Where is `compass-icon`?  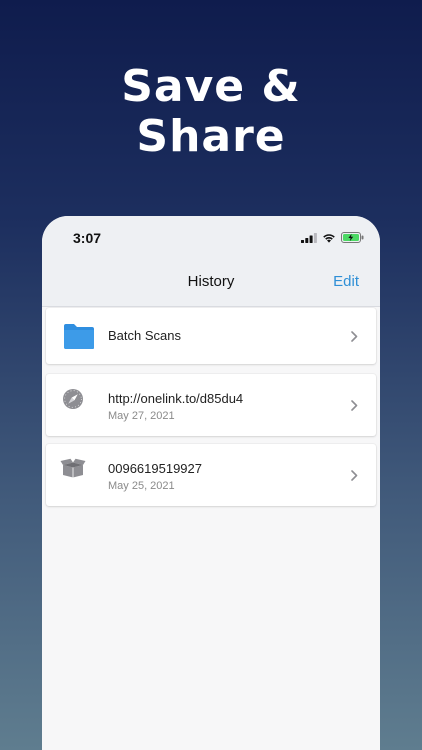 compass-icon is located at coordinates (73, 399).